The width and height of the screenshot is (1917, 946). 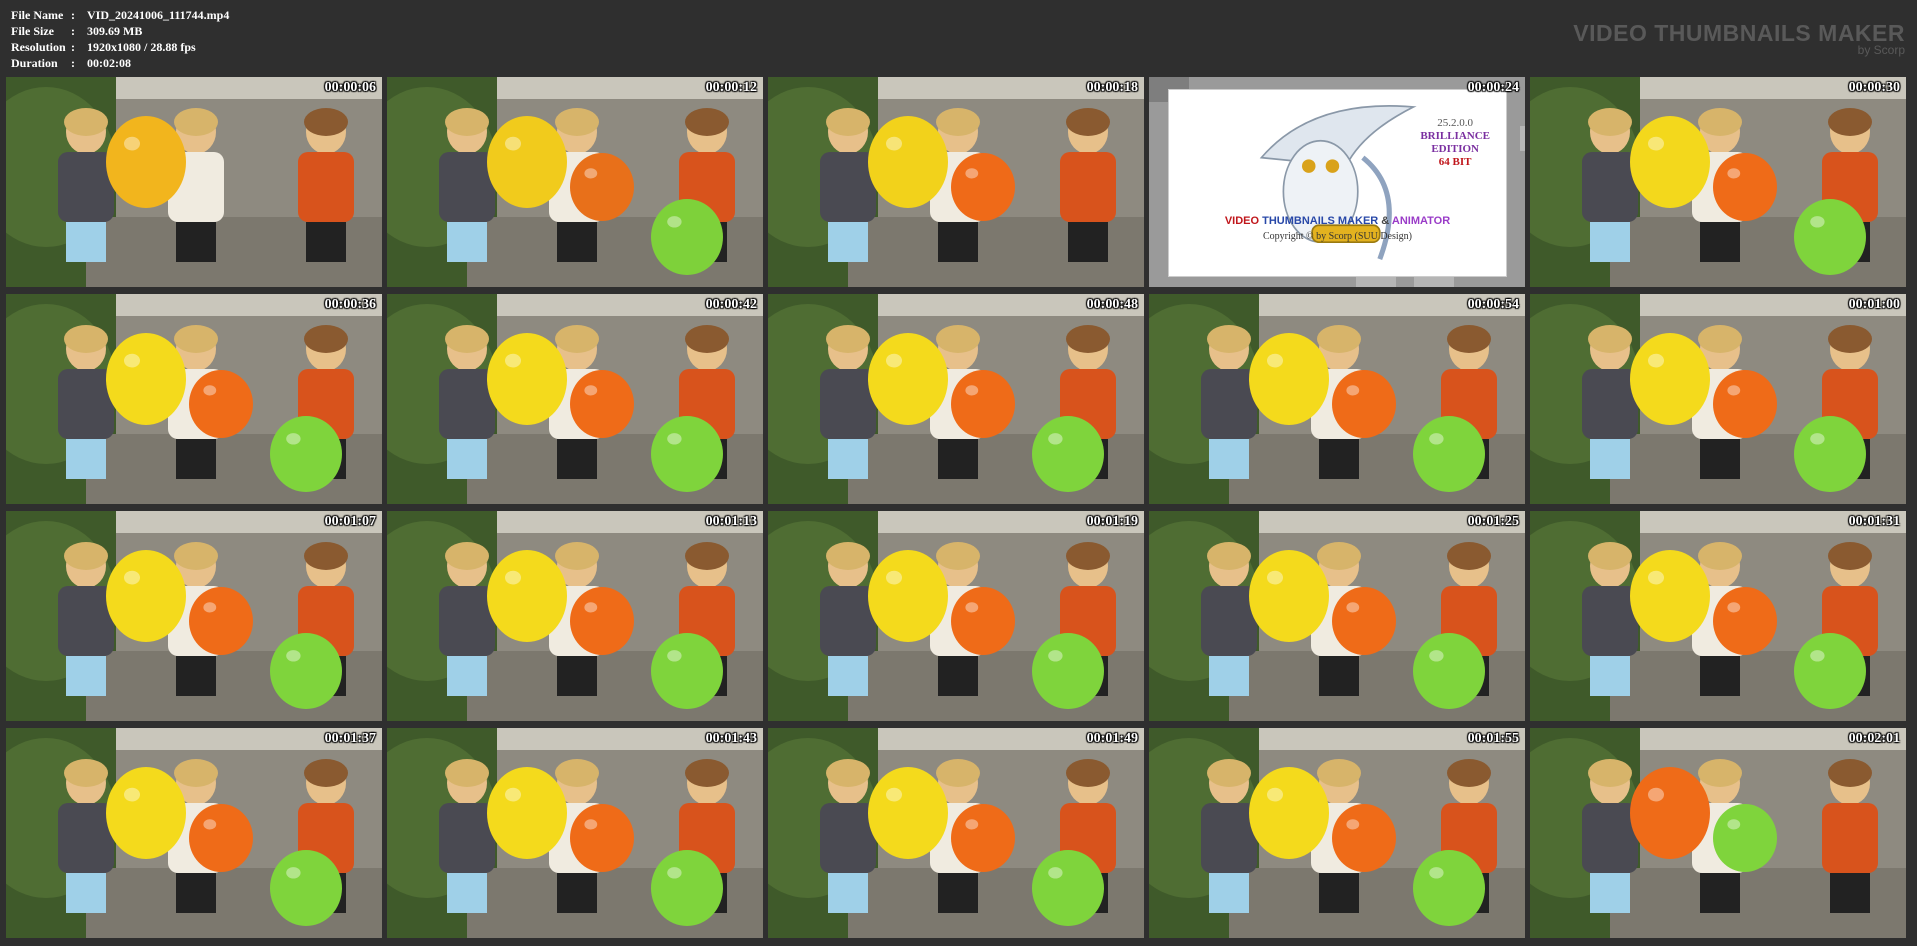 What do you see at coordinates (32, 31) in the screenshot?
I see `file-size-label: File Size` at bounding box center [32, 31].